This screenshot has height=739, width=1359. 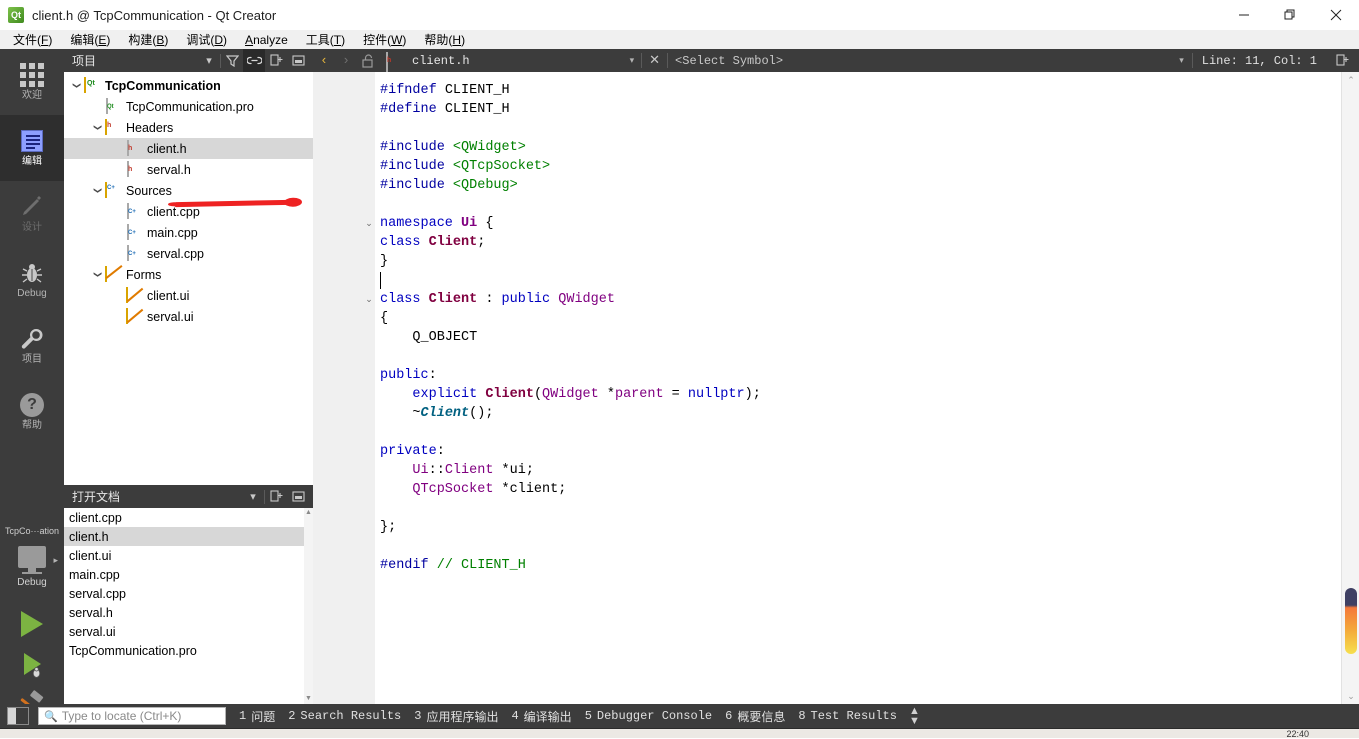 I want to click on close-button, so click(x=1336, y=15).